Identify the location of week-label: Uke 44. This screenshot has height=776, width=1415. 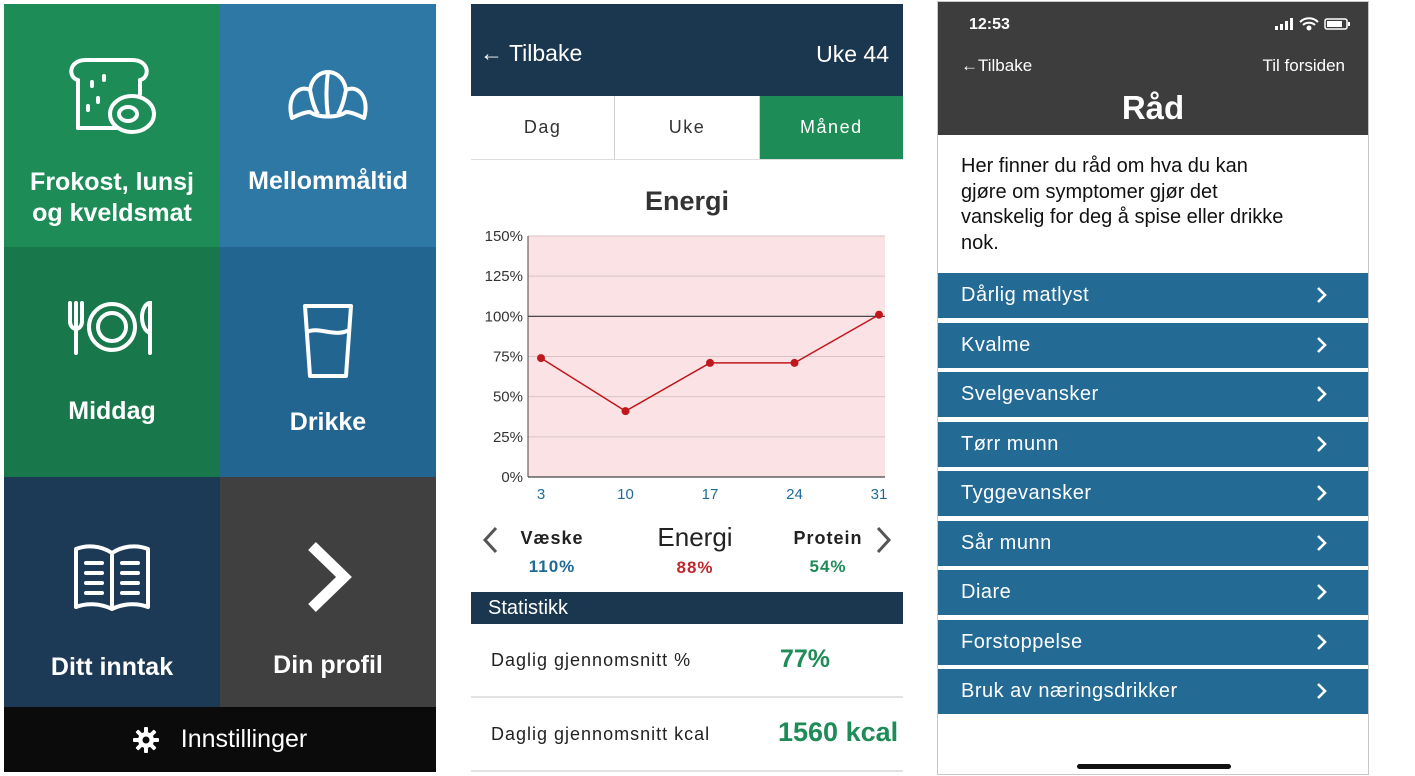
(852, 54).